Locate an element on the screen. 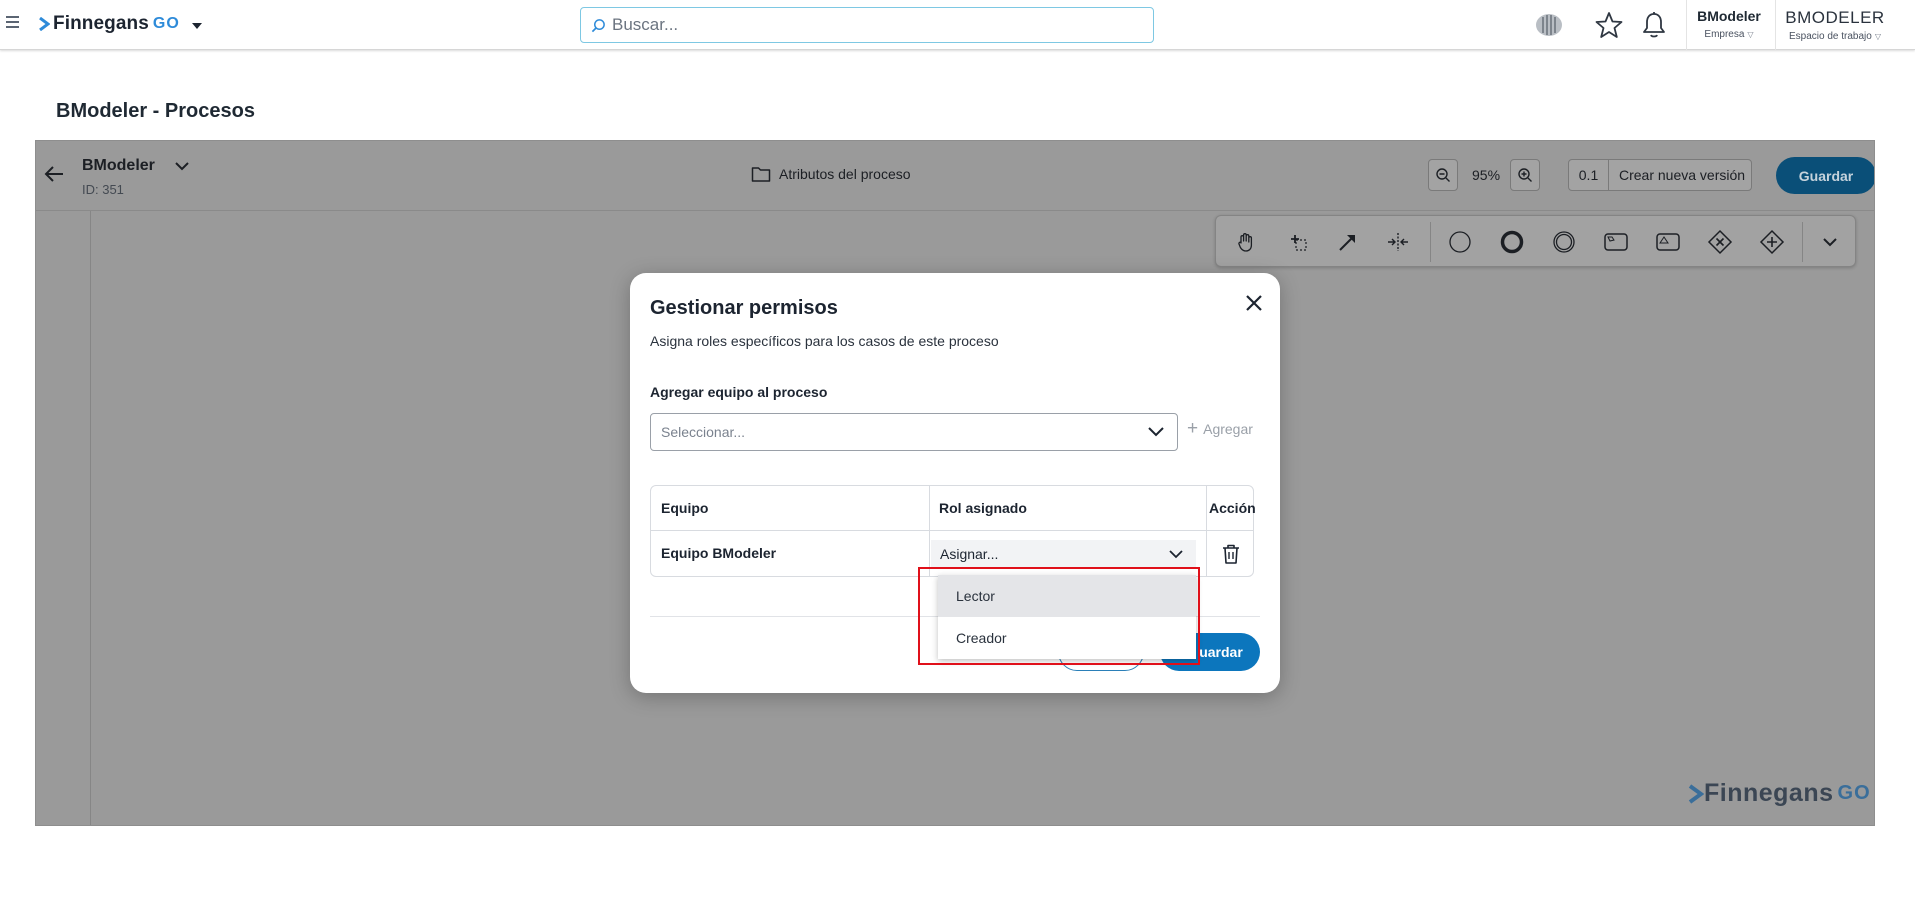 Image resolution: width=1915 pixels, height=906 pixels. close-icon is located at coordinates (1254, 303).